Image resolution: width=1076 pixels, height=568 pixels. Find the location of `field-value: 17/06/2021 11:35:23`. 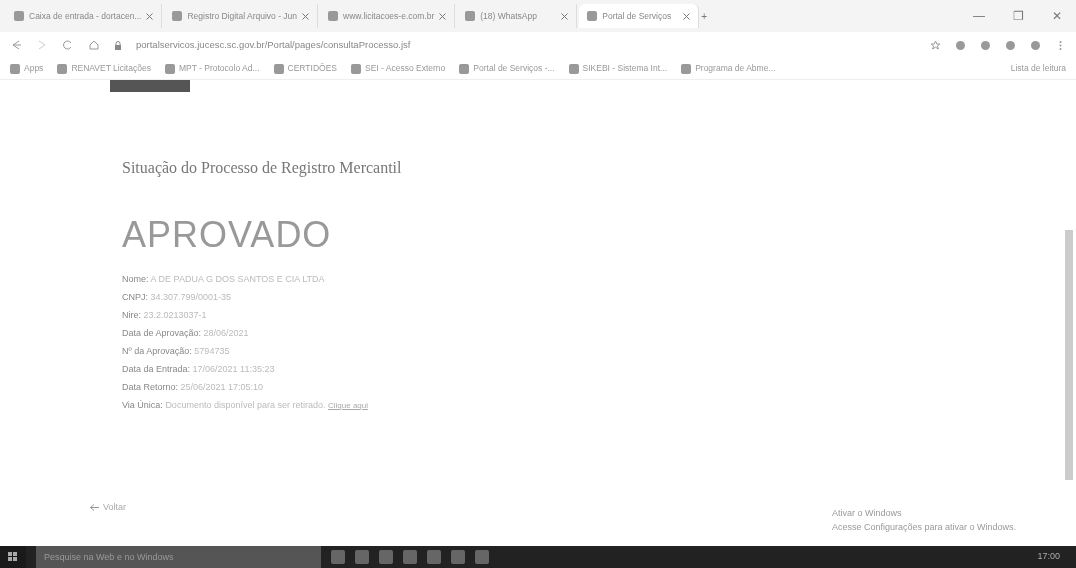

field-value: 17/06/2021 11:35:23 is located at coordinates (233, 369).